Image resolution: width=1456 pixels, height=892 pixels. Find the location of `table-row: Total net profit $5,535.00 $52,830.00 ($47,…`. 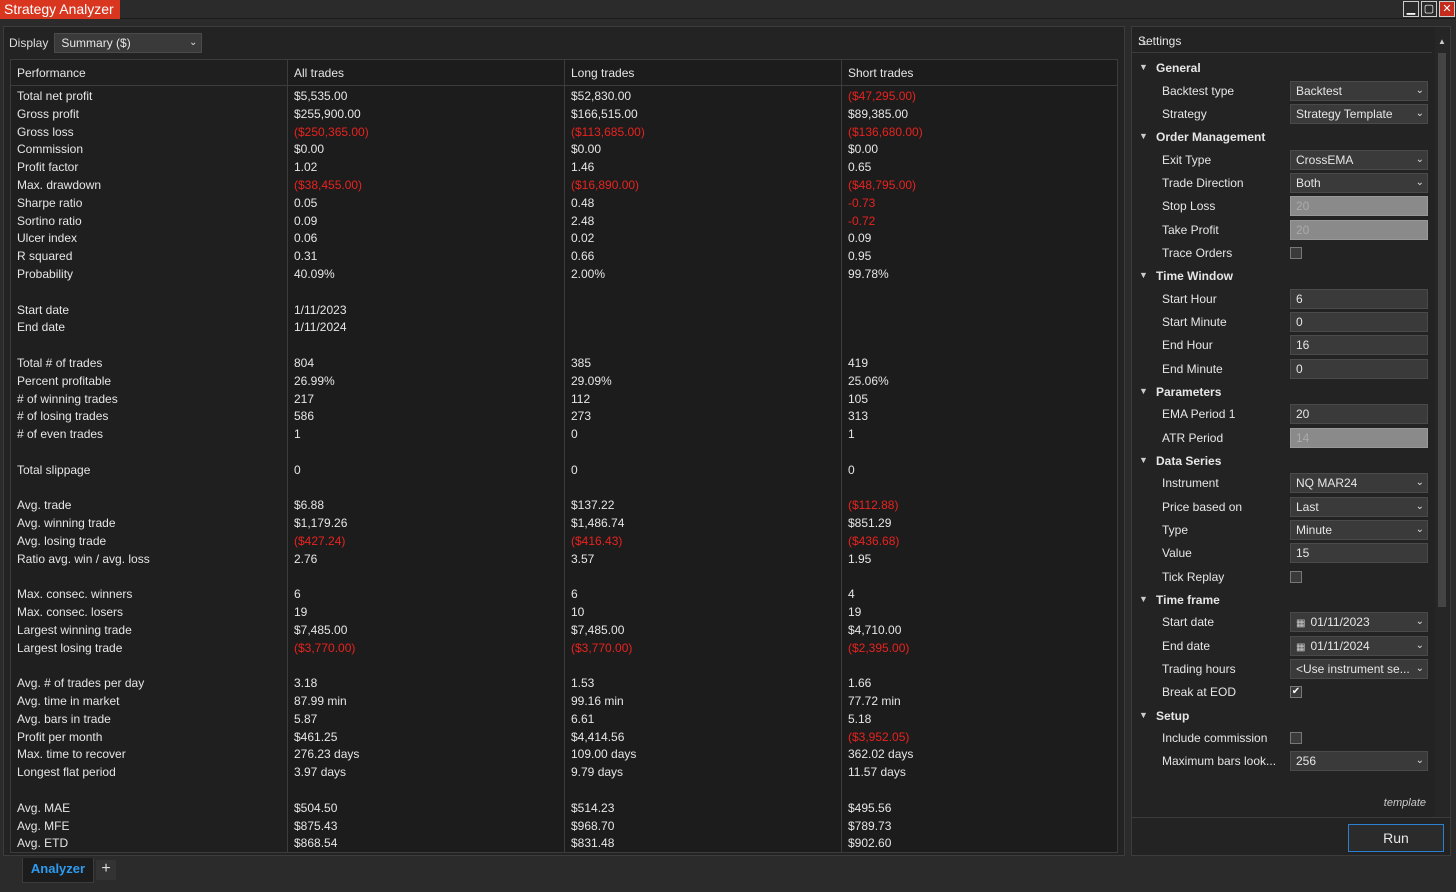

table-row: Total net profit $5,535.00 $52,830.00 ($47,… is located at coordinates (564, 97).